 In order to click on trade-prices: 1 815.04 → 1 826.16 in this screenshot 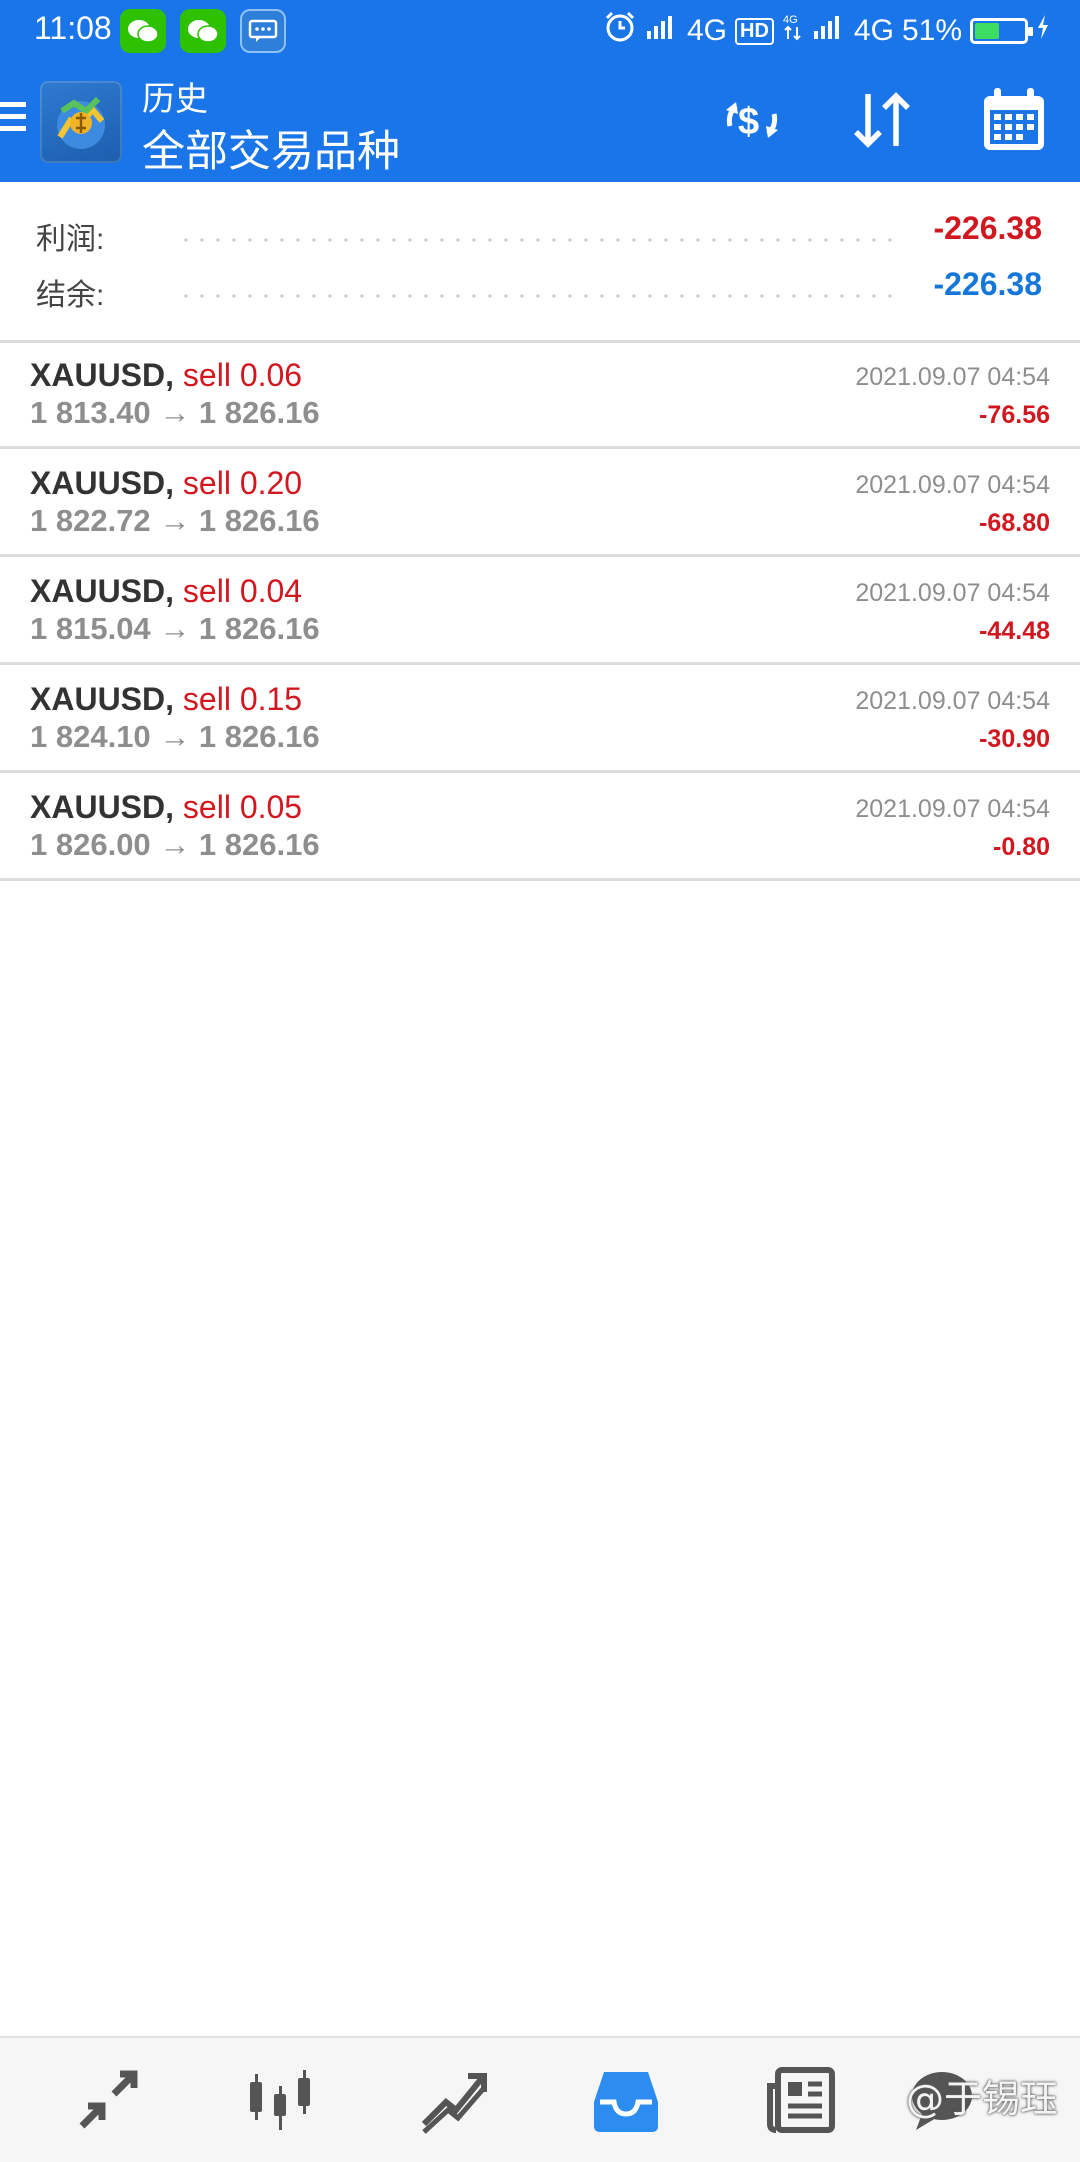, I will do `click(175, 628)`.